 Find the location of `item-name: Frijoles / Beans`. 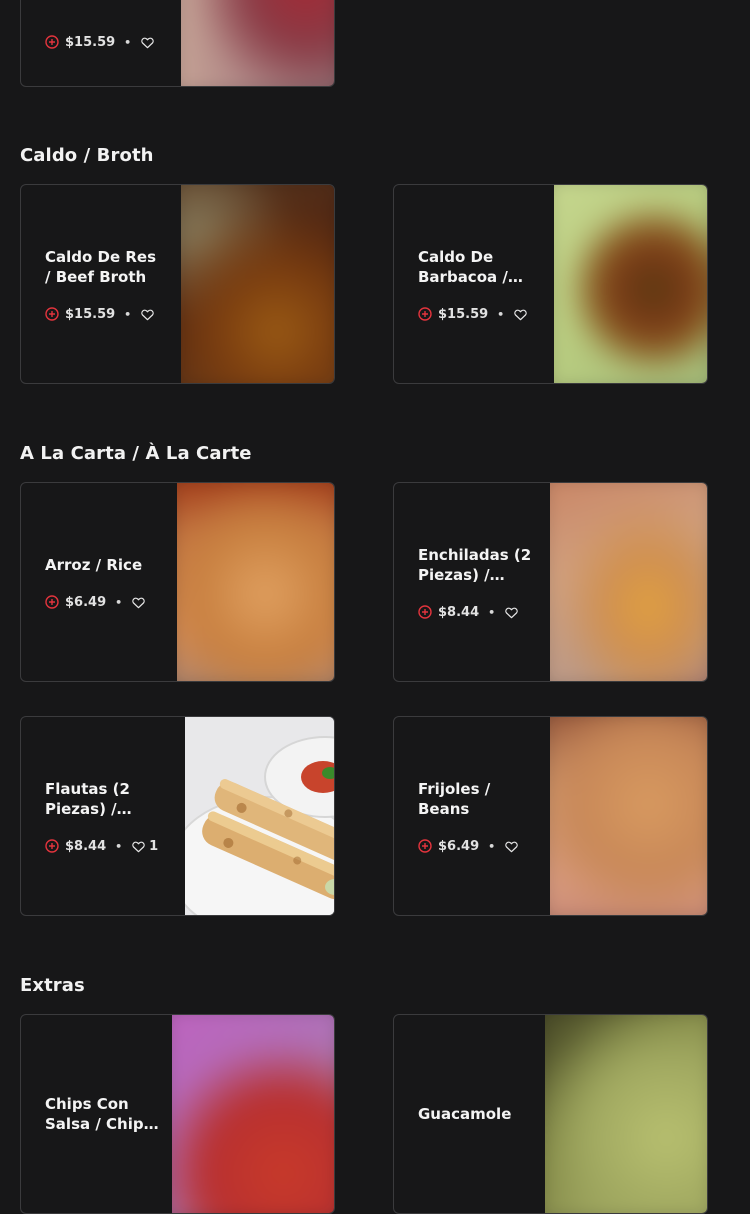

item-name: Frijoles / Beans is located at coordinates (454, 798).